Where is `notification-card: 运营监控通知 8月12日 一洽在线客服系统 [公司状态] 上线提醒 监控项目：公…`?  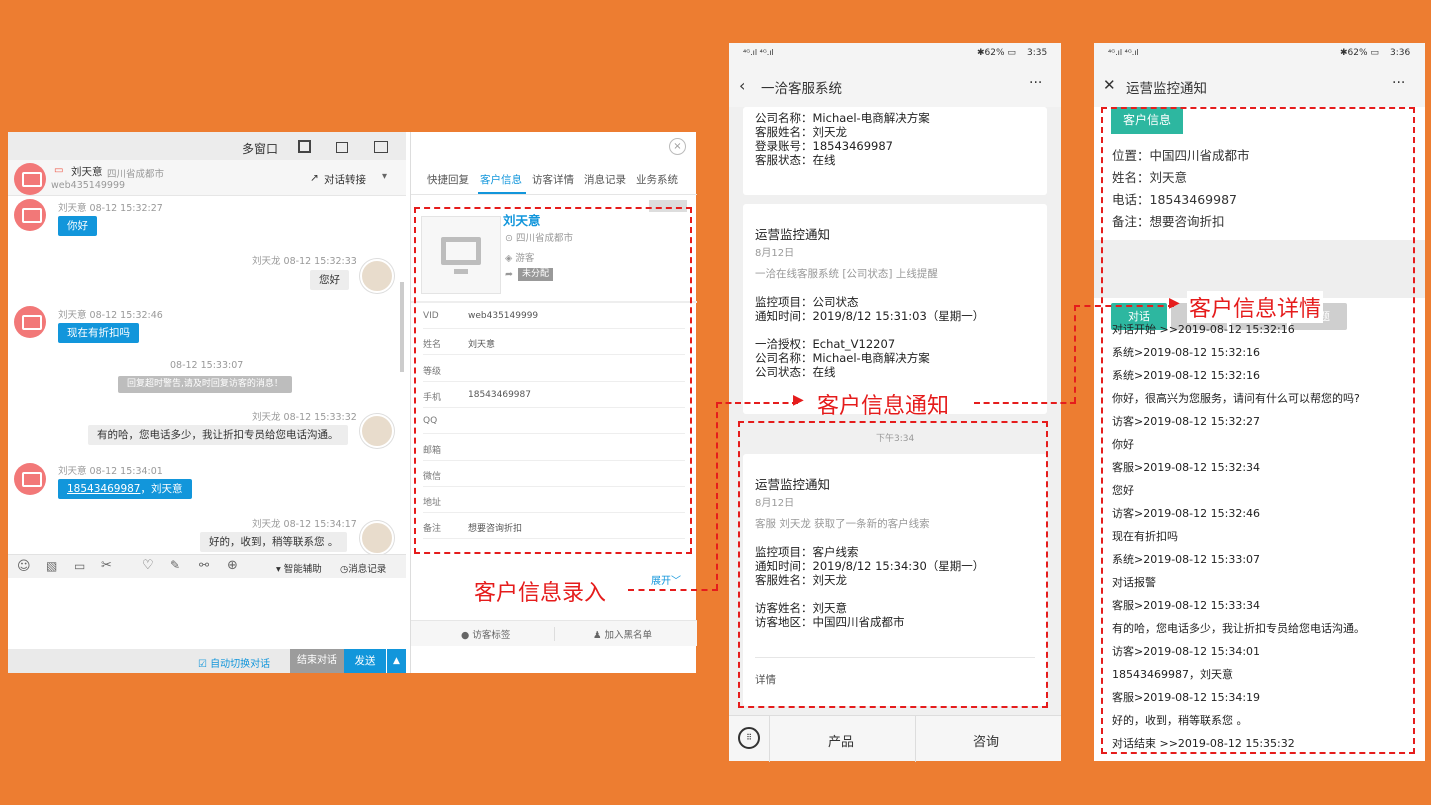
notification-card: 运营监控通知 8月12日 一洽在线客服系统 [公司状态] 上线提醒 监控项目：公… is located at coordinates (895, 309).